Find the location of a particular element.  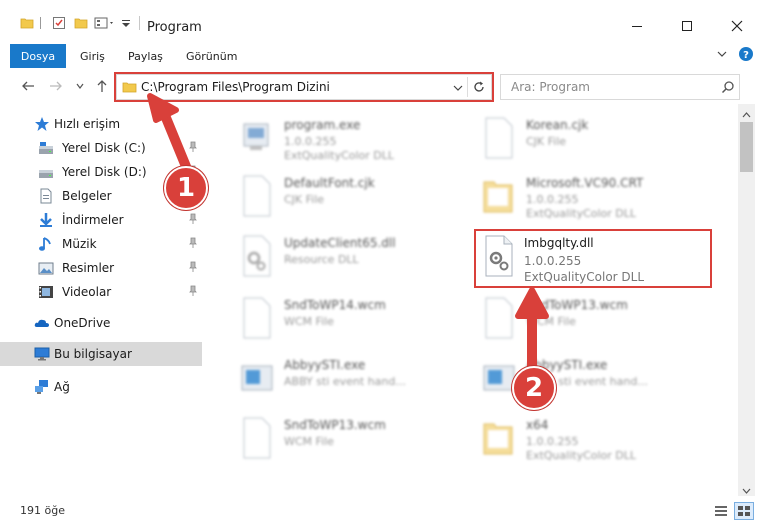

arrow-1-head is located at coordinates (163, 108).